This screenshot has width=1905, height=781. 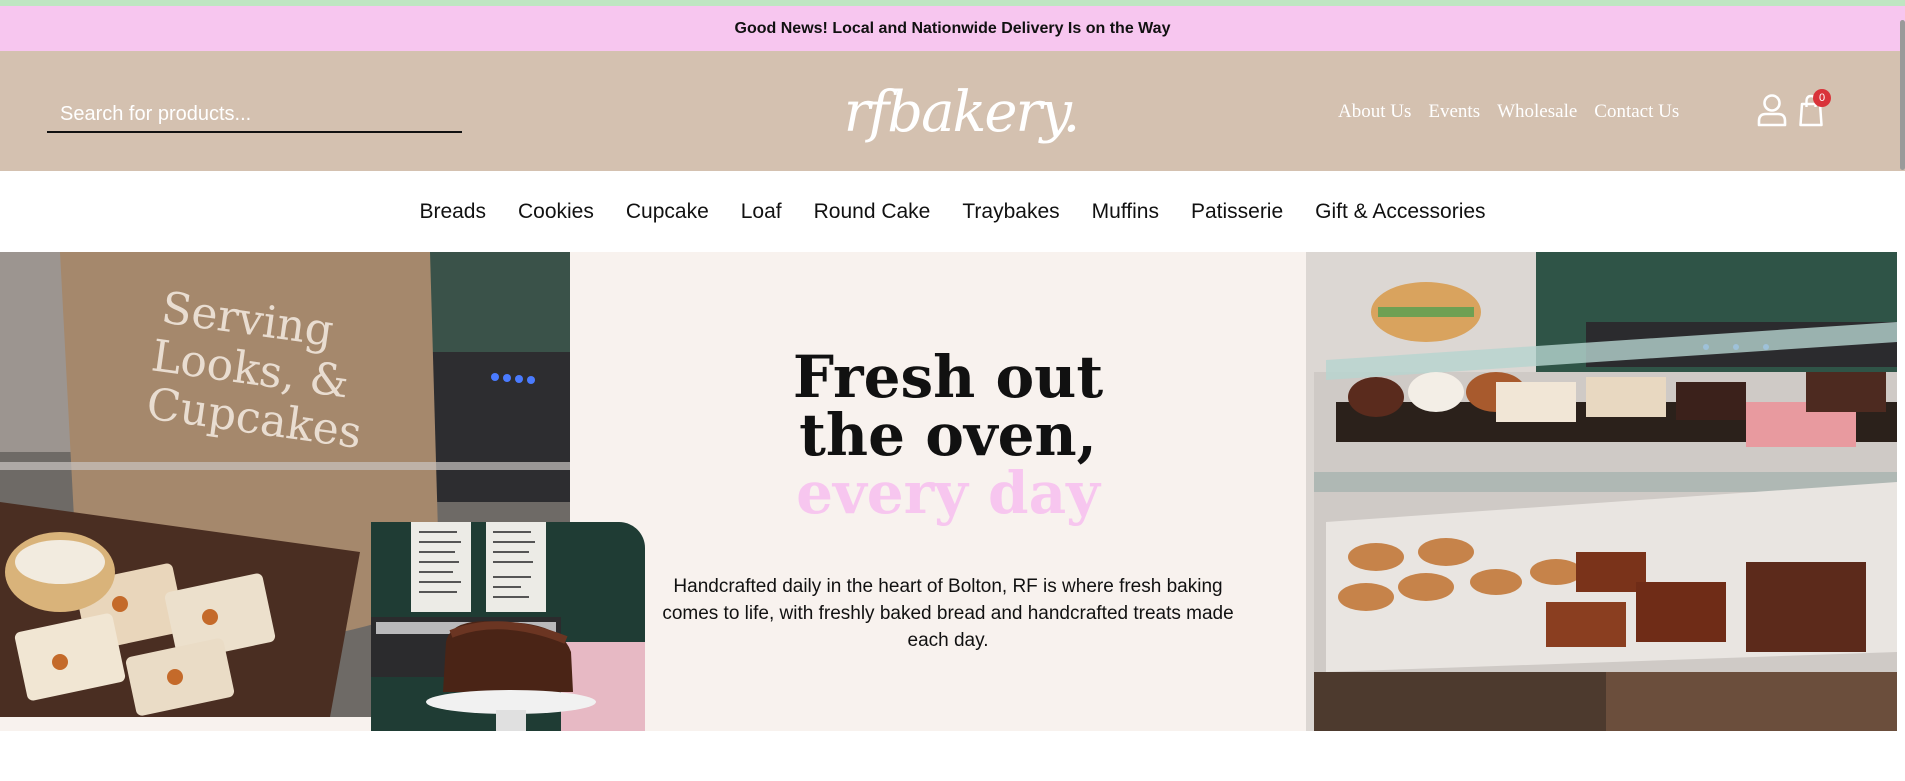 What do you see at coordinates (1010, 212) in the screenshot?
I see `category-traybakes: Traybakes` at bounding box center [1010, 212].